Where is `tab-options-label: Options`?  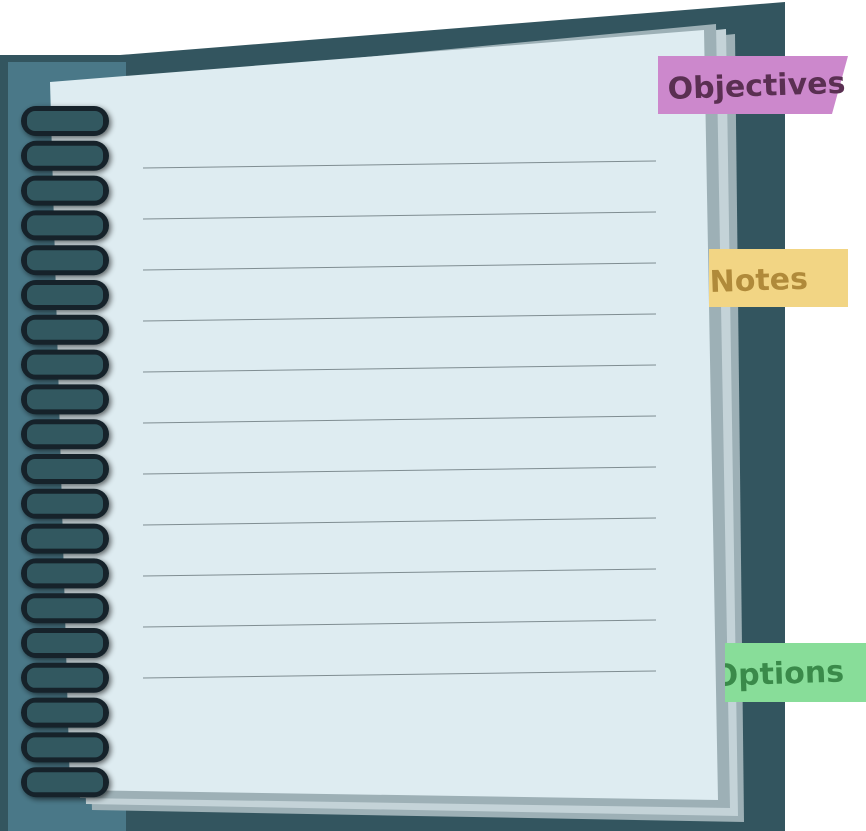 tab-options-label: Options is located at coordinates (778, 674).